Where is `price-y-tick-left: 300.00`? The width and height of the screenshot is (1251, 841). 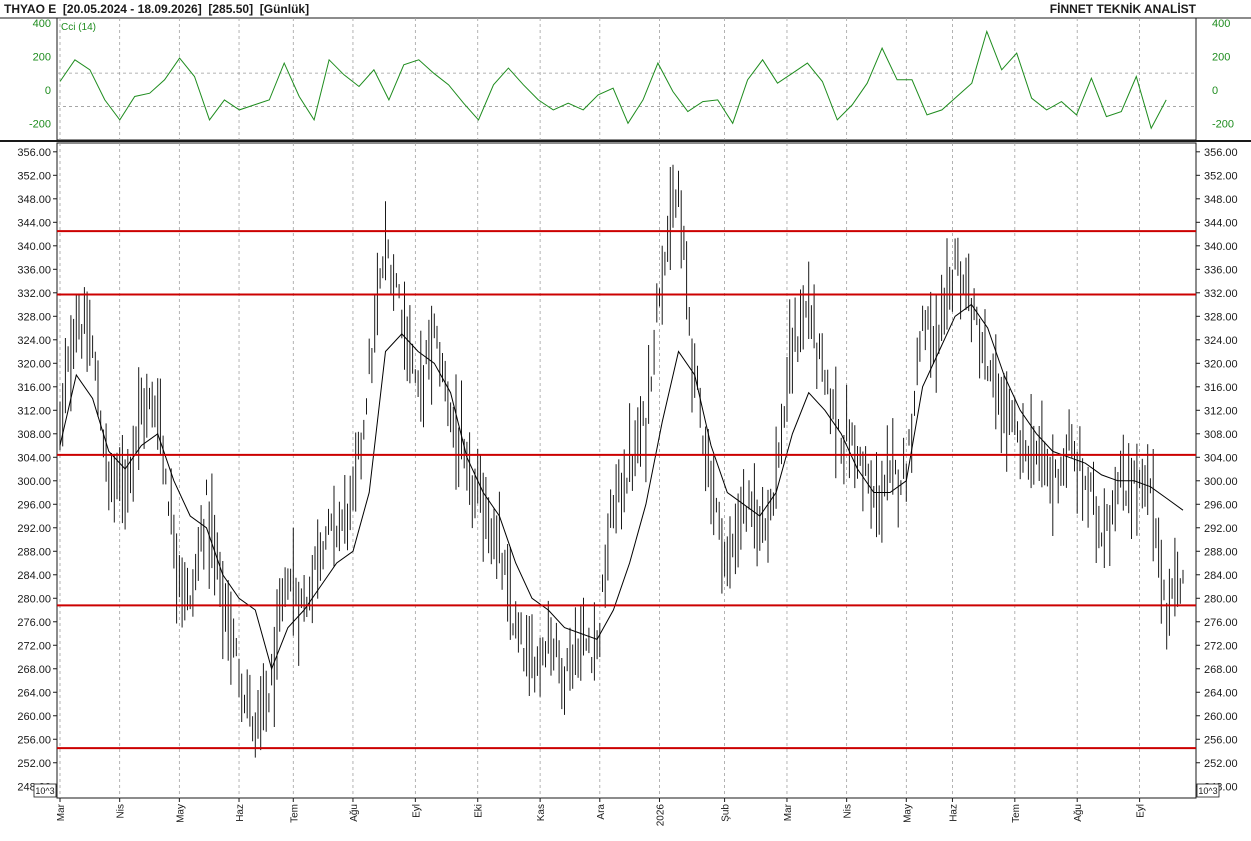
price-y-tick-left: 300.00 is located at coordinates (34, 482).